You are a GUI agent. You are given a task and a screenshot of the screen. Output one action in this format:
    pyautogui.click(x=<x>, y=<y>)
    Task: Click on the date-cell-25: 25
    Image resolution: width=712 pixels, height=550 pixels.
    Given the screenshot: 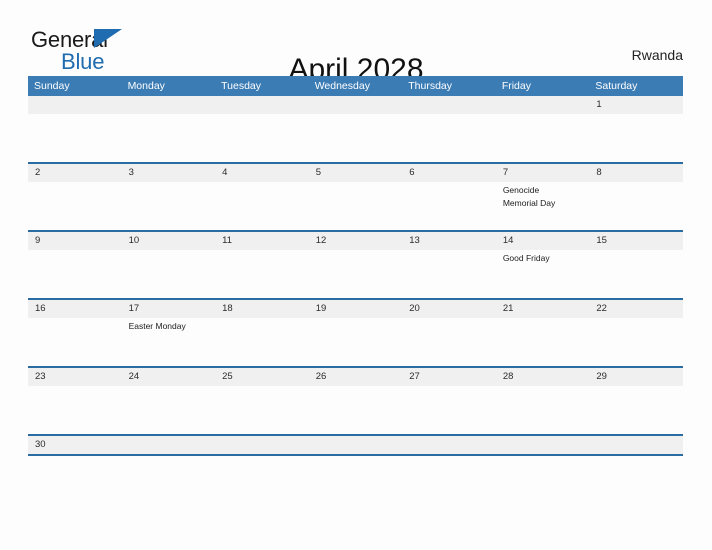 What is the action you would take?
    pyautogui.click(x=262, y=377)
    